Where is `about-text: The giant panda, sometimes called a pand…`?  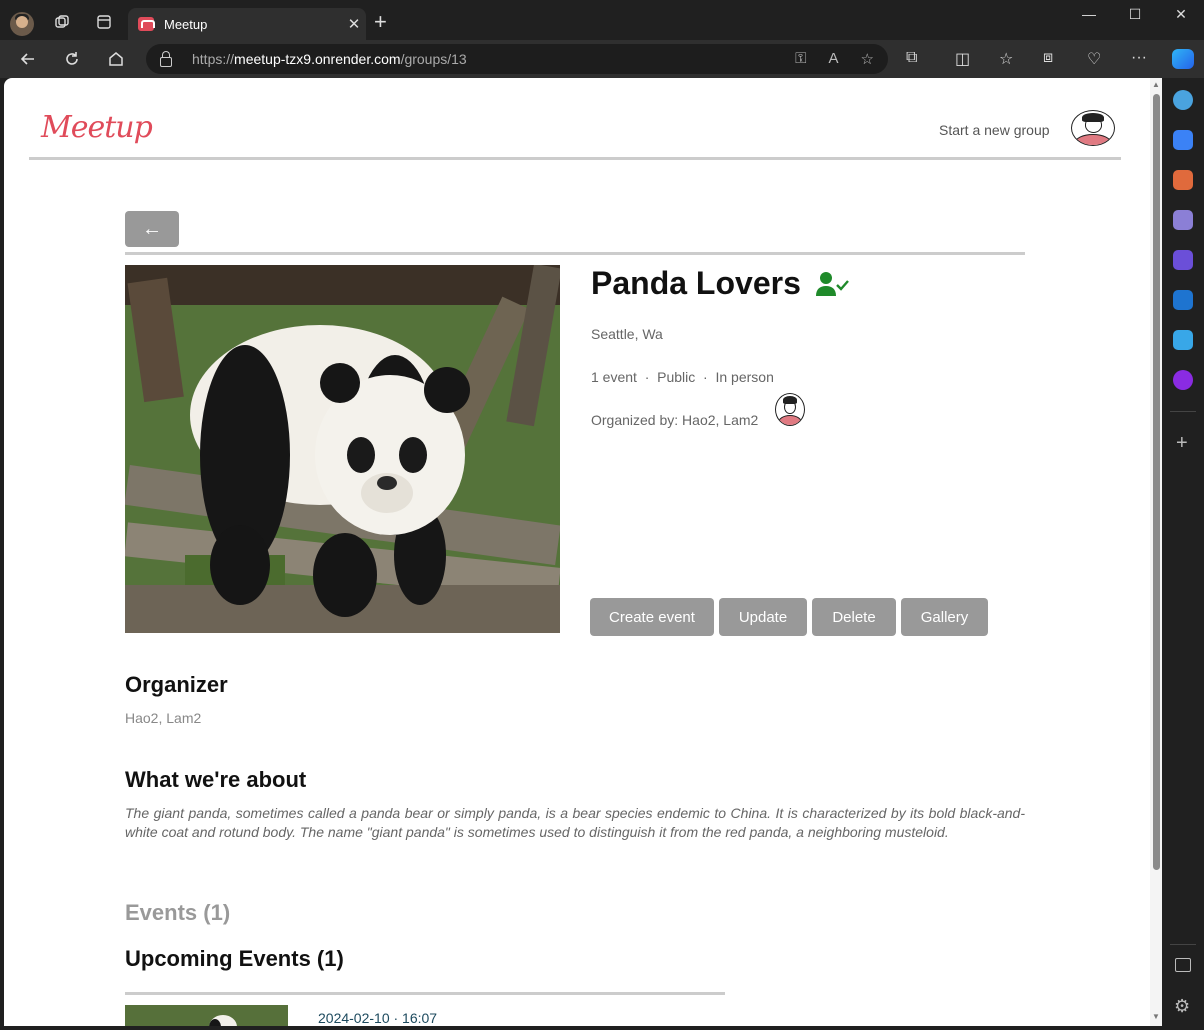 about-text: The giant panda, sometimes called a pand… is located at coordinates (575, 822).